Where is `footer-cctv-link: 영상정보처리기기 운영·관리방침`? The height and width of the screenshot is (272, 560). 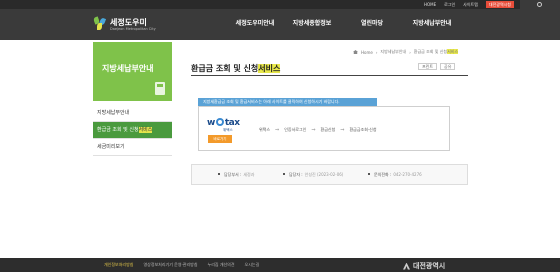
footer-cctv-link: 영상정보처리기기 운영·관리방침 is located at coordinates (170, 265).